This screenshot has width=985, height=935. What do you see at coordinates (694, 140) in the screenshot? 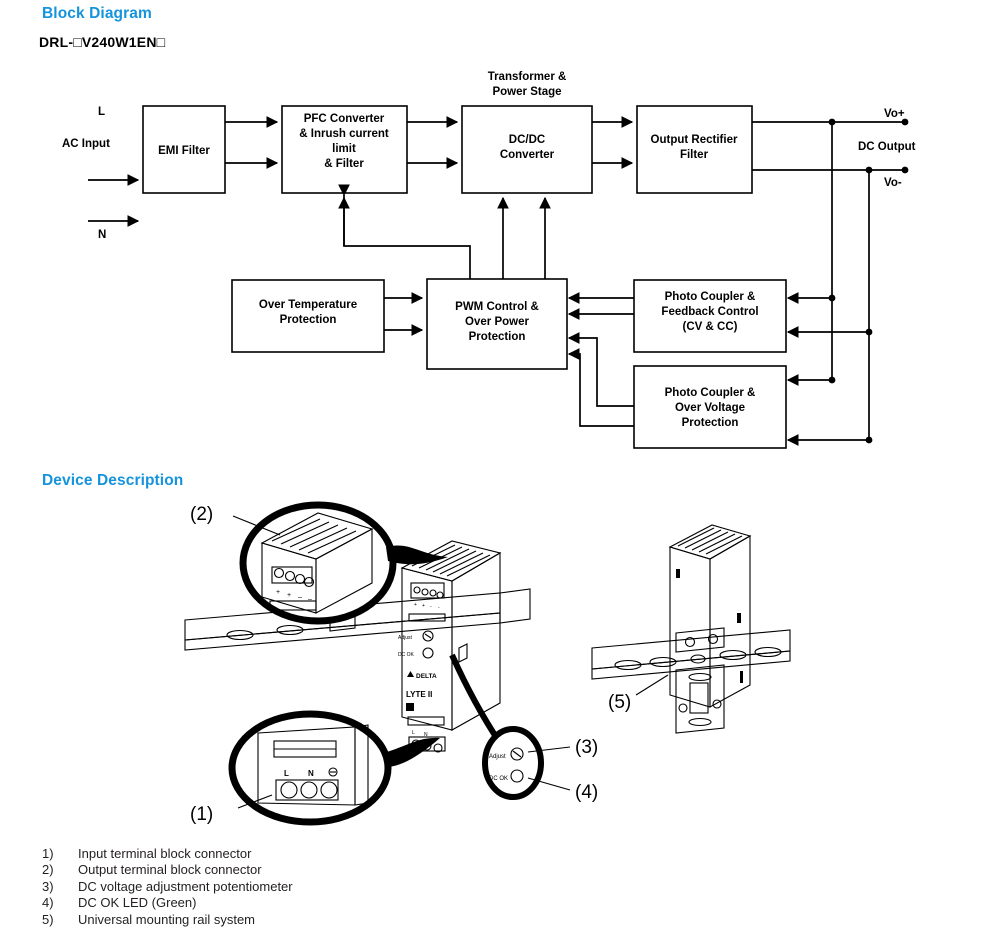
I see `block-rect-line1: Output Rectifier` at bounding box center [694, 140].